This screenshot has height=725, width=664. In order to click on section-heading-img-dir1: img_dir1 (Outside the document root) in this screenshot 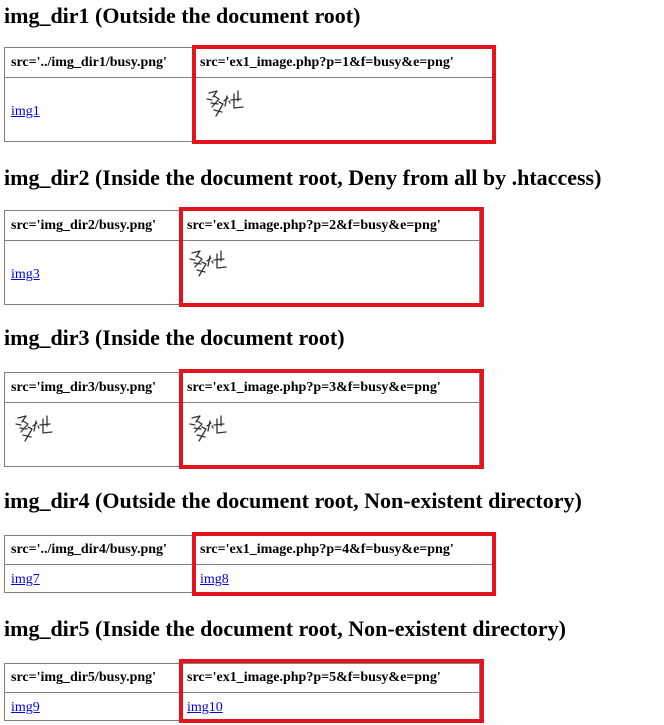, I will do `click(182, 15)`.